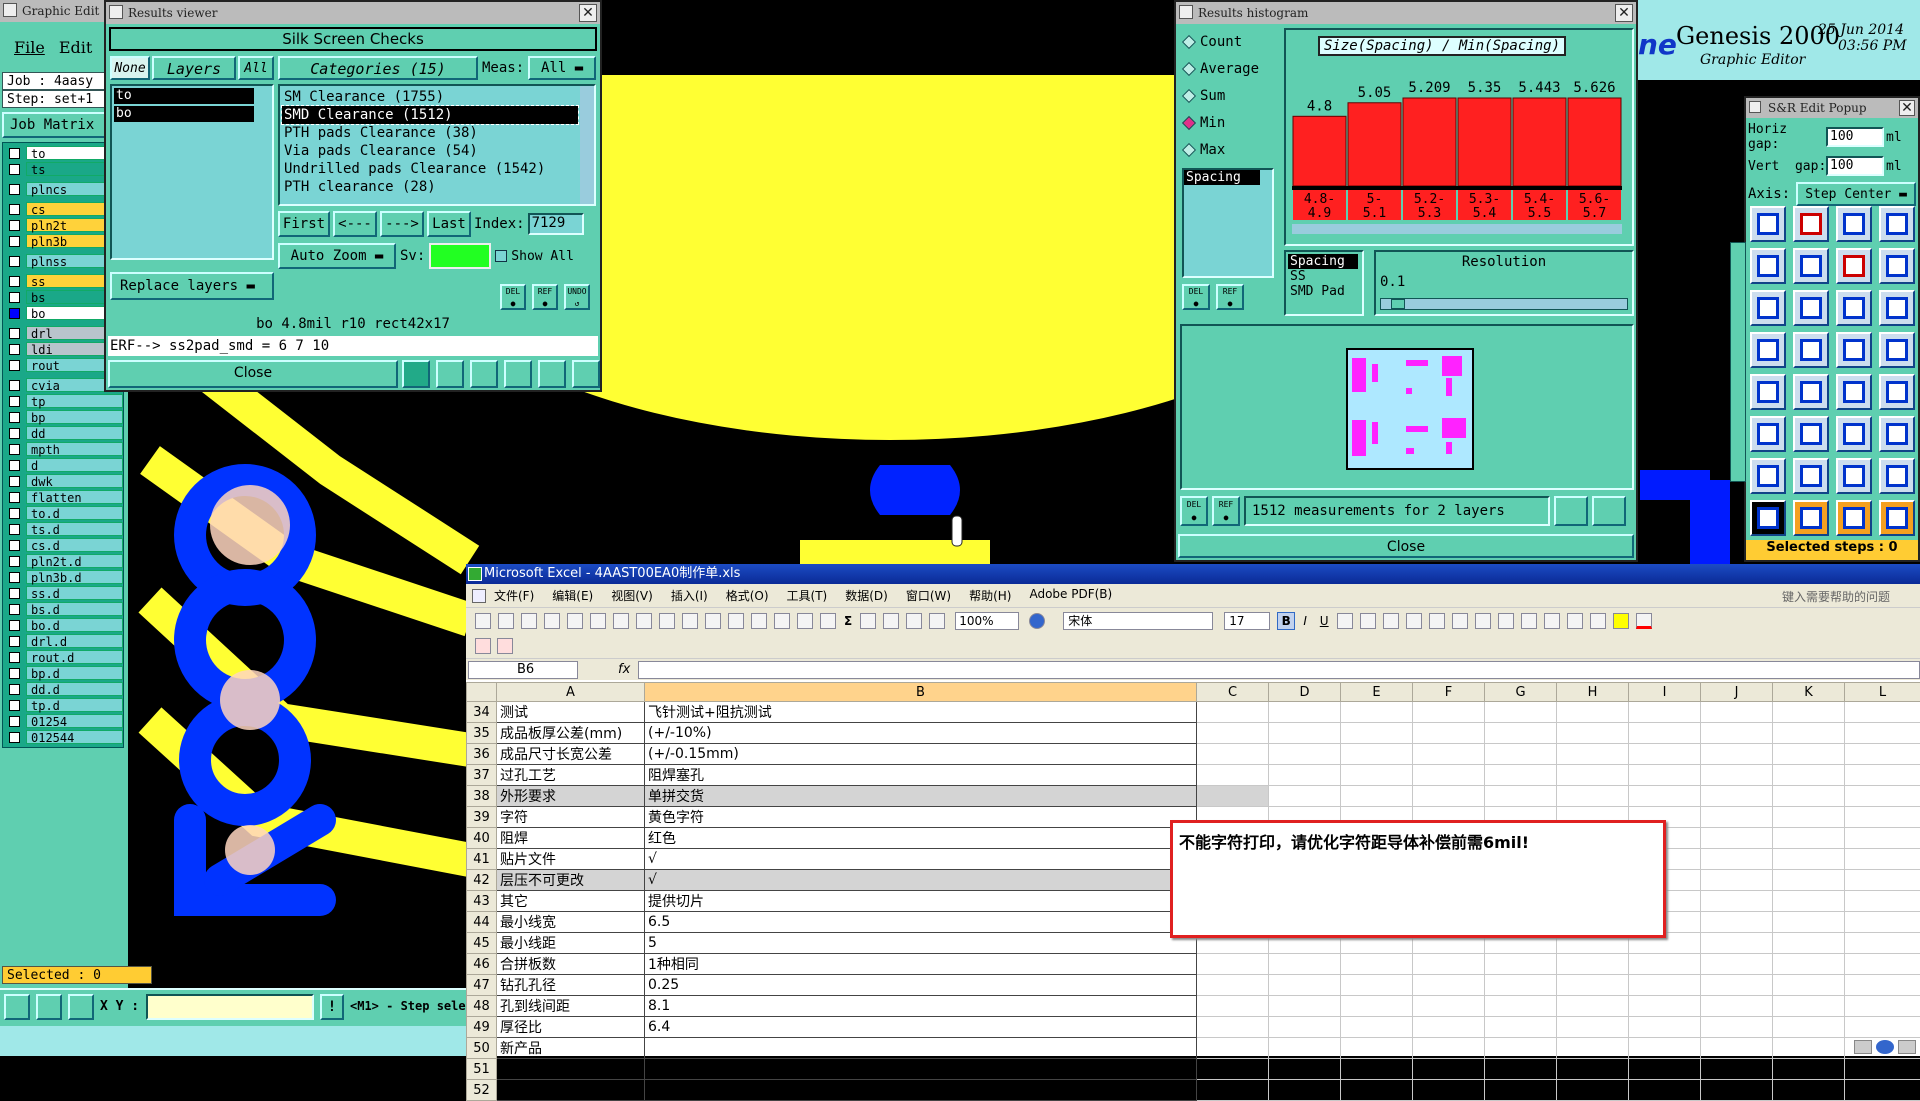  Describe the element at coordinates (416, 374) in the screenshot. I see `zoom-layers-icon` at that location.